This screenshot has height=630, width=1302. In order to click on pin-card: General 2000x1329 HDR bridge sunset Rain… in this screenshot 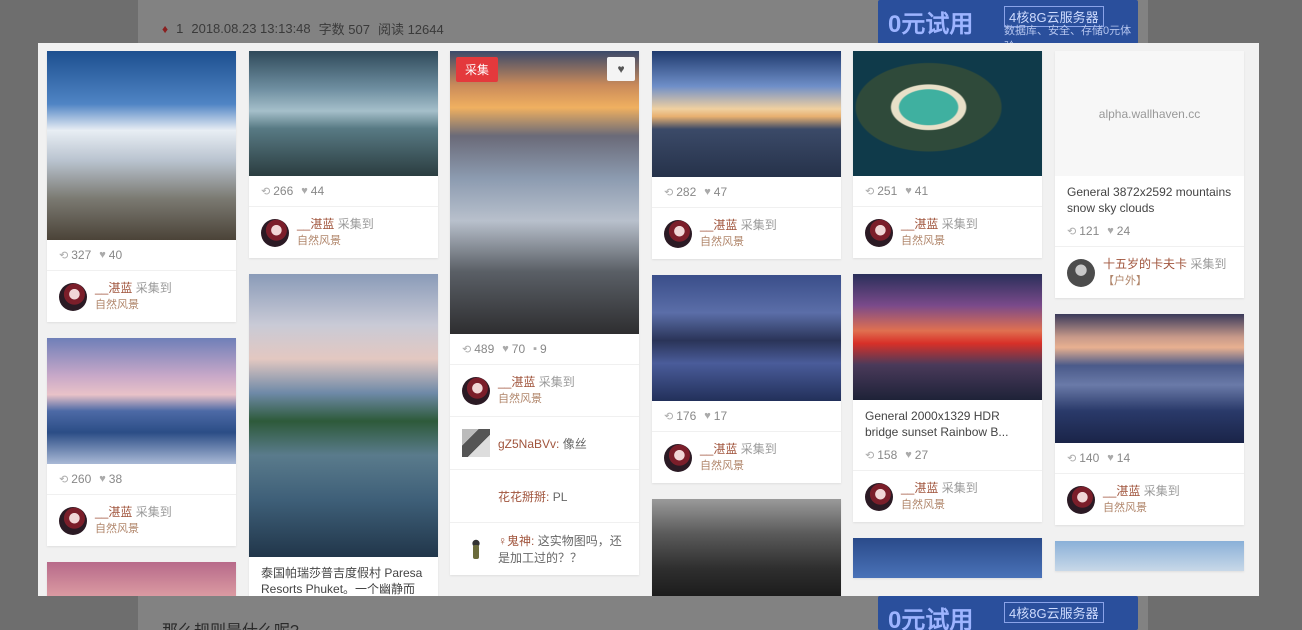, I will do `click(947, 398)`.